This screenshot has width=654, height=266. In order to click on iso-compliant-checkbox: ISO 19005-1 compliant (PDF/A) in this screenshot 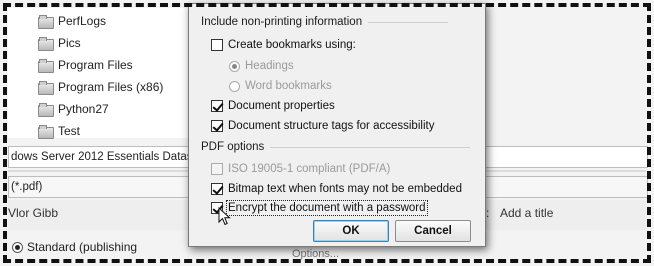, I will do `click(300, 169)`.